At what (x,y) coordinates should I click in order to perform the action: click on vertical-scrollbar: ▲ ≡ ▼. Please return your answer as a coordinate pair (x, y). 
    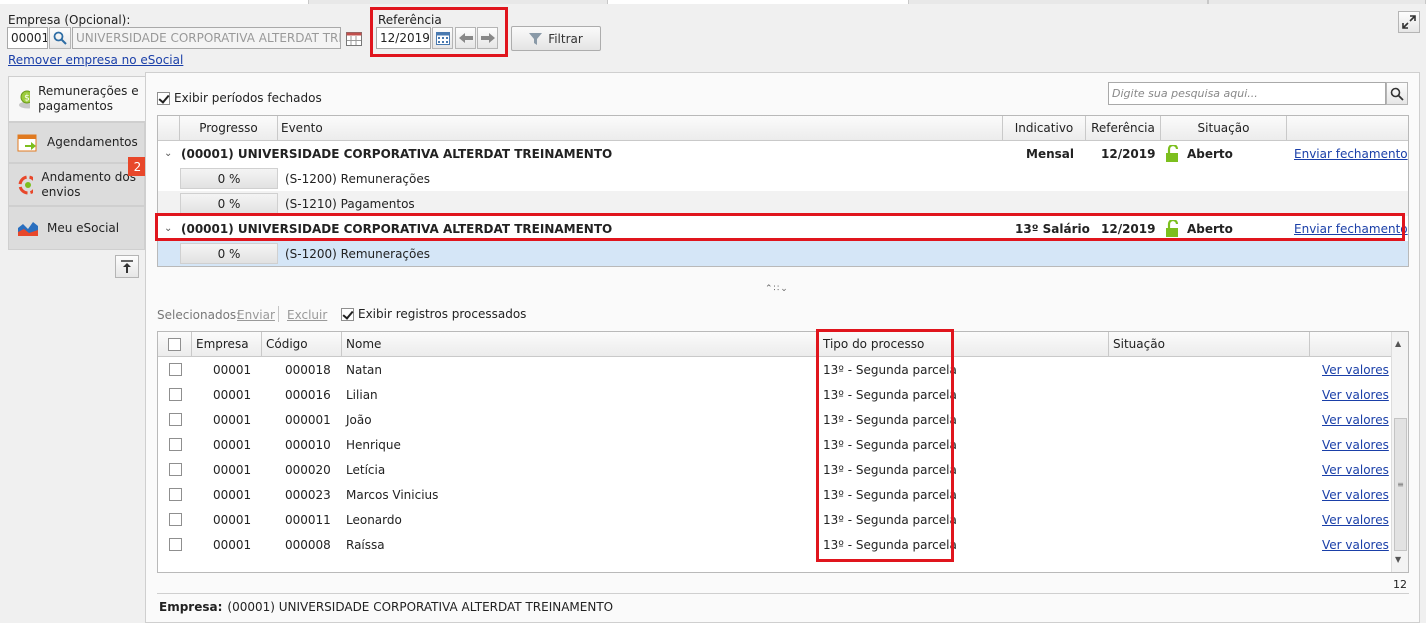
    Looking at the image, I should click on (1399, 452).